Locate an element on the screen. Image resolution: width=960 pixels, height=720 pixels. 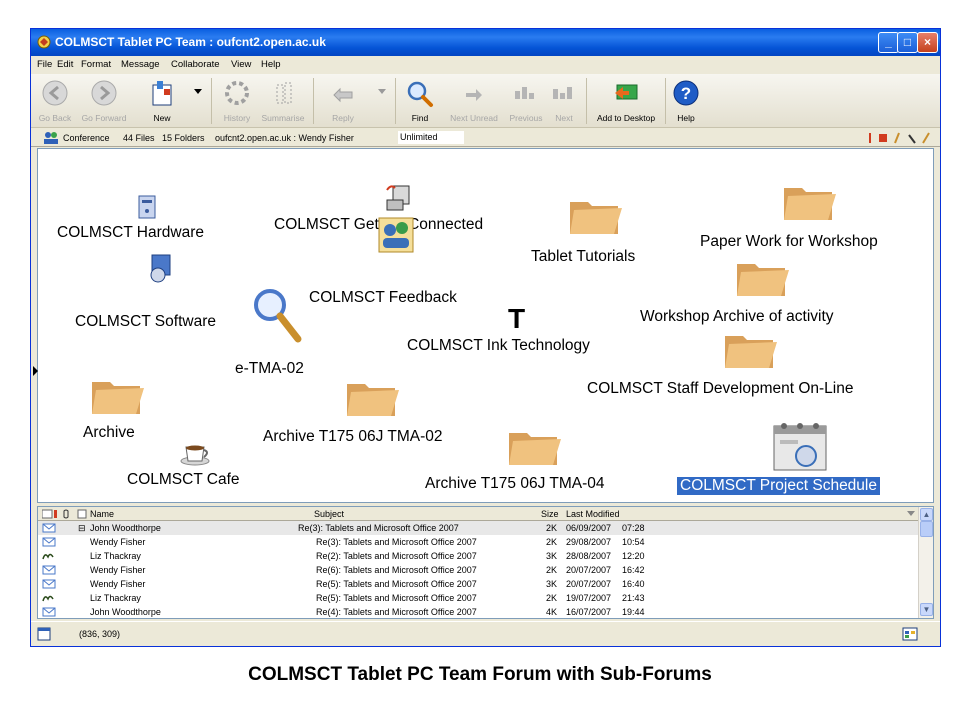
network-computer-icon is located at coordinates (398, 198).